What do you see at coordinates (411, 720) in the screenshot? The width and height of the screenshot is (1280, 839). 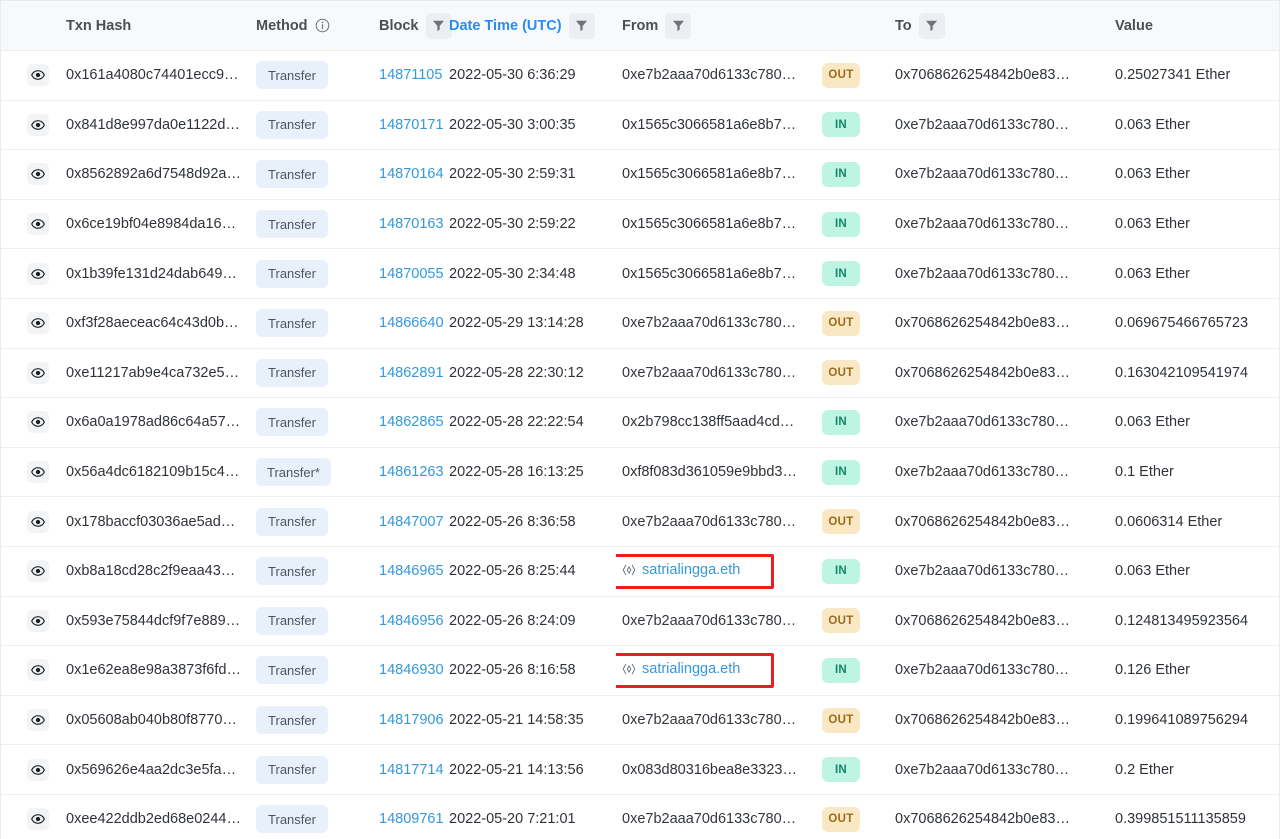 I see `block-link: 14817906` at bounding box center [411, 720].